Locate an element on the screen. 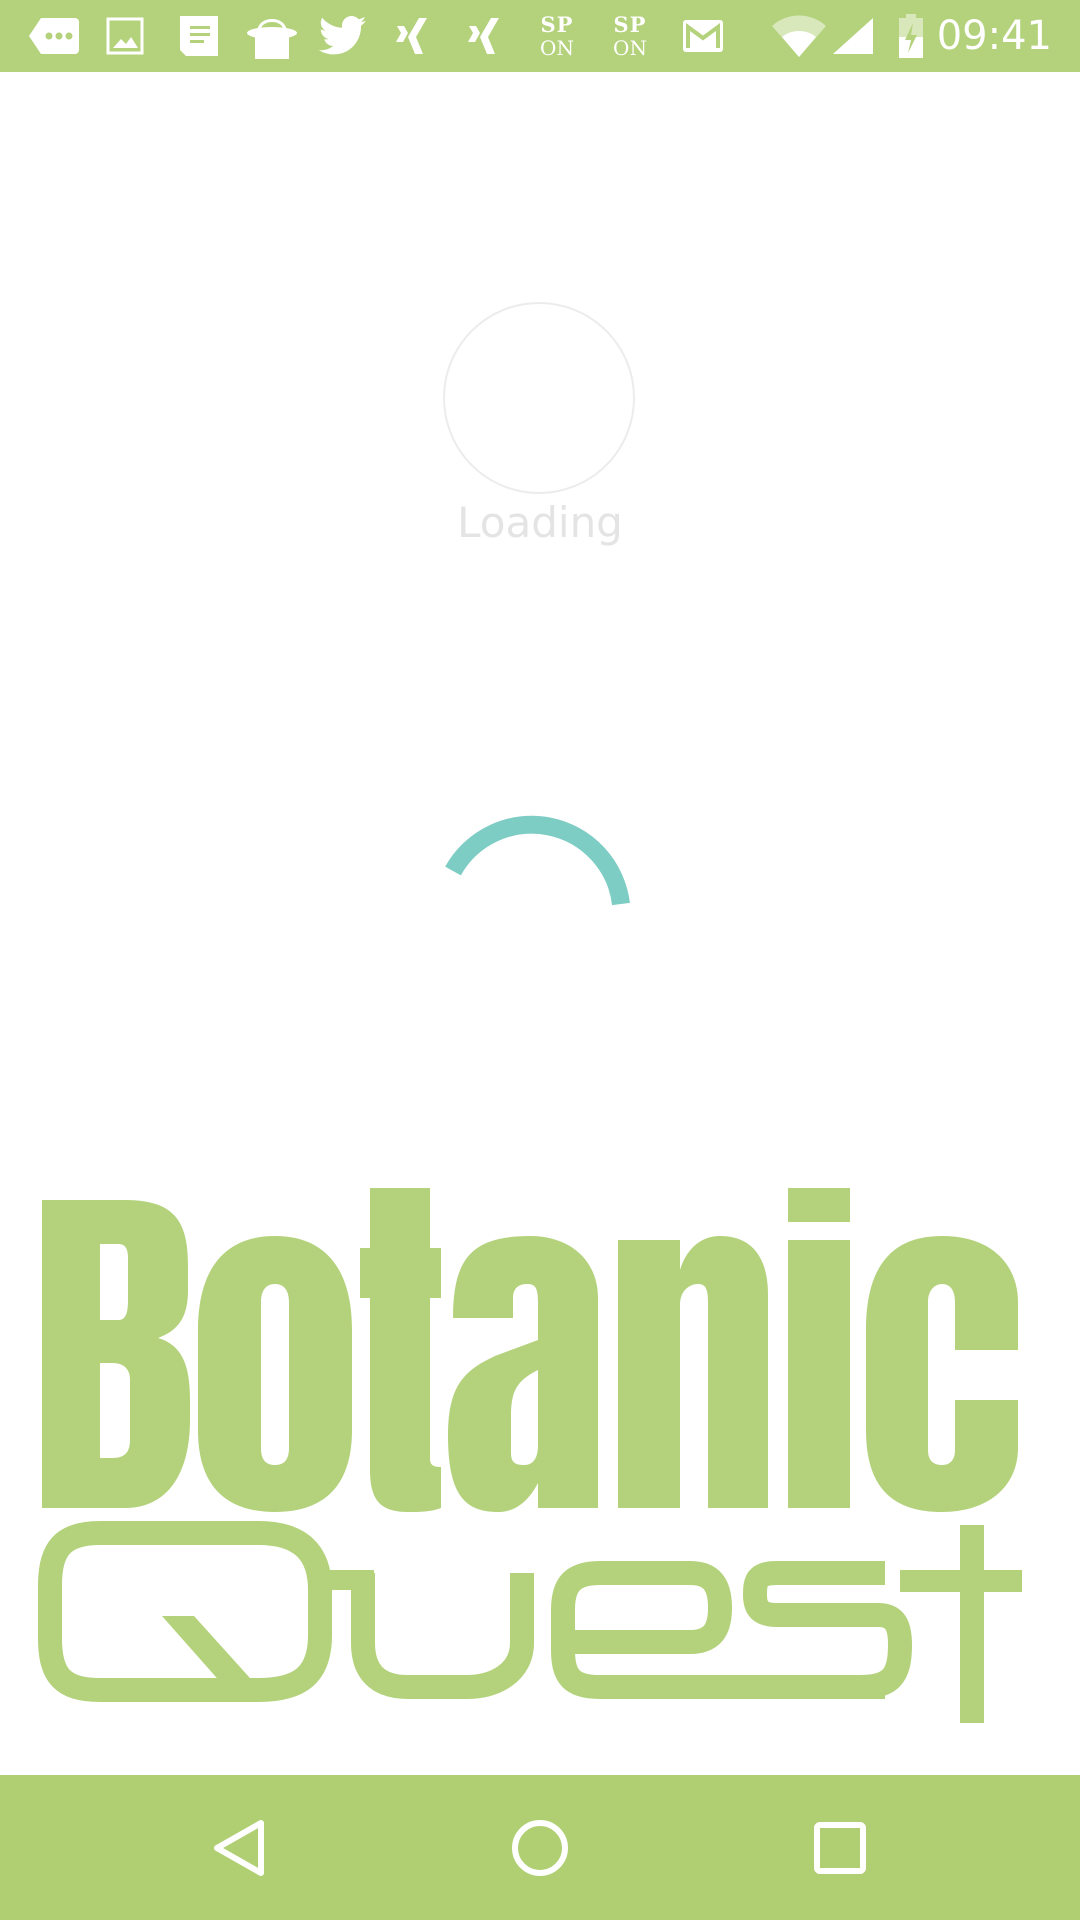 This screenshot has height=1920, width=1080. back-button is located at coordinates (240, 1847).